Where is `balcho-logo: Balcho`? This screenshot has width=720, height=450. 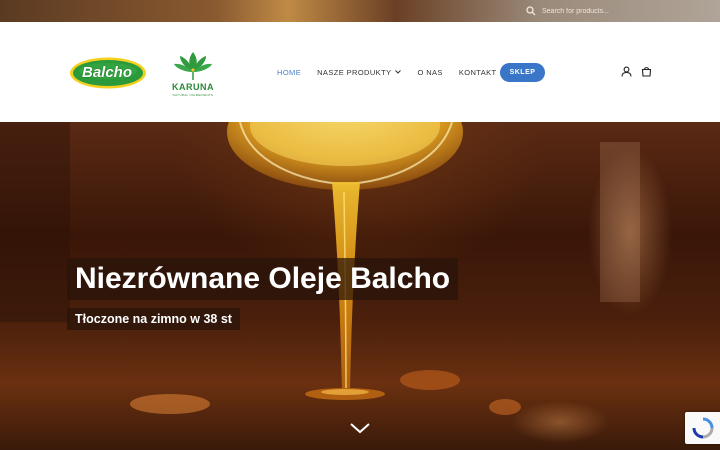
balcho-logo: Balcho is located at coordinates (108, 73).